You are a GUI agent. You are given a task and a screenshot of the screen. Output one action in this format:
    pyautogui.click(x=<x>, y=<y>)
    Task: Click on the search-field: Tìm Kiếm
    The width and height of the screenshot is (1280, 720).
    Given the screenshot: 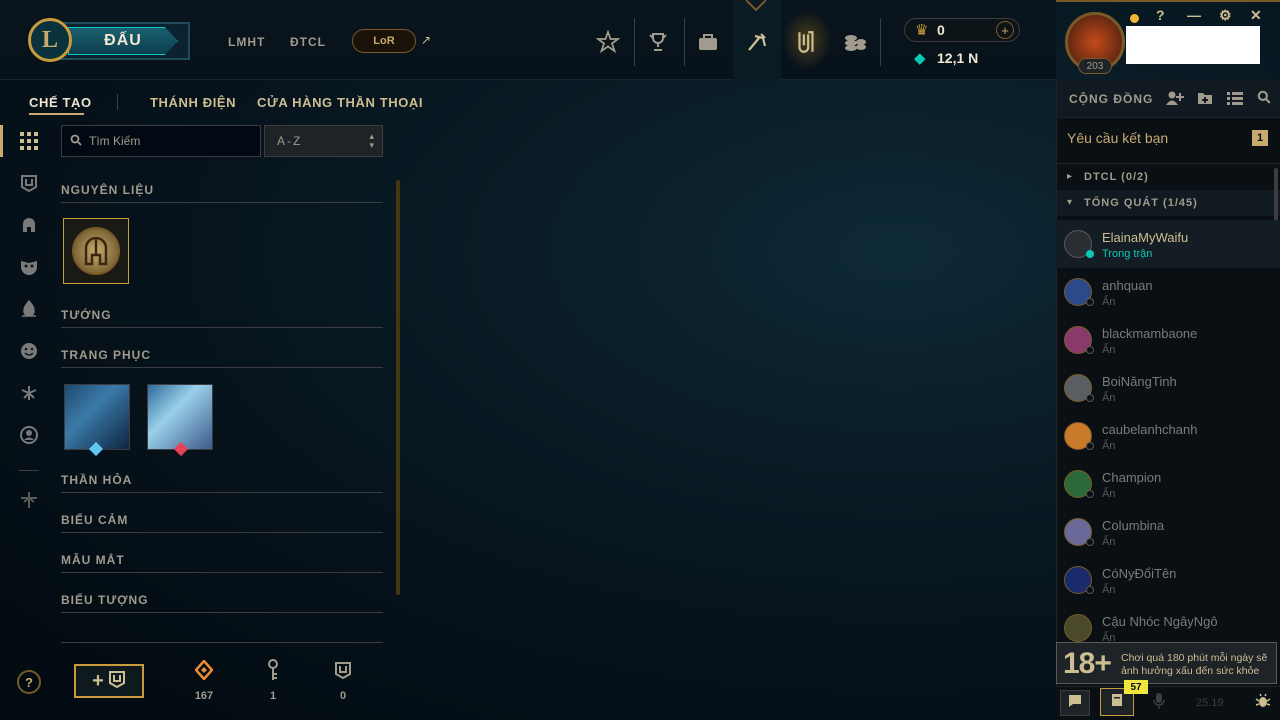 What is the action you would take?
    pyautogui.click(x=161, y=141)
    